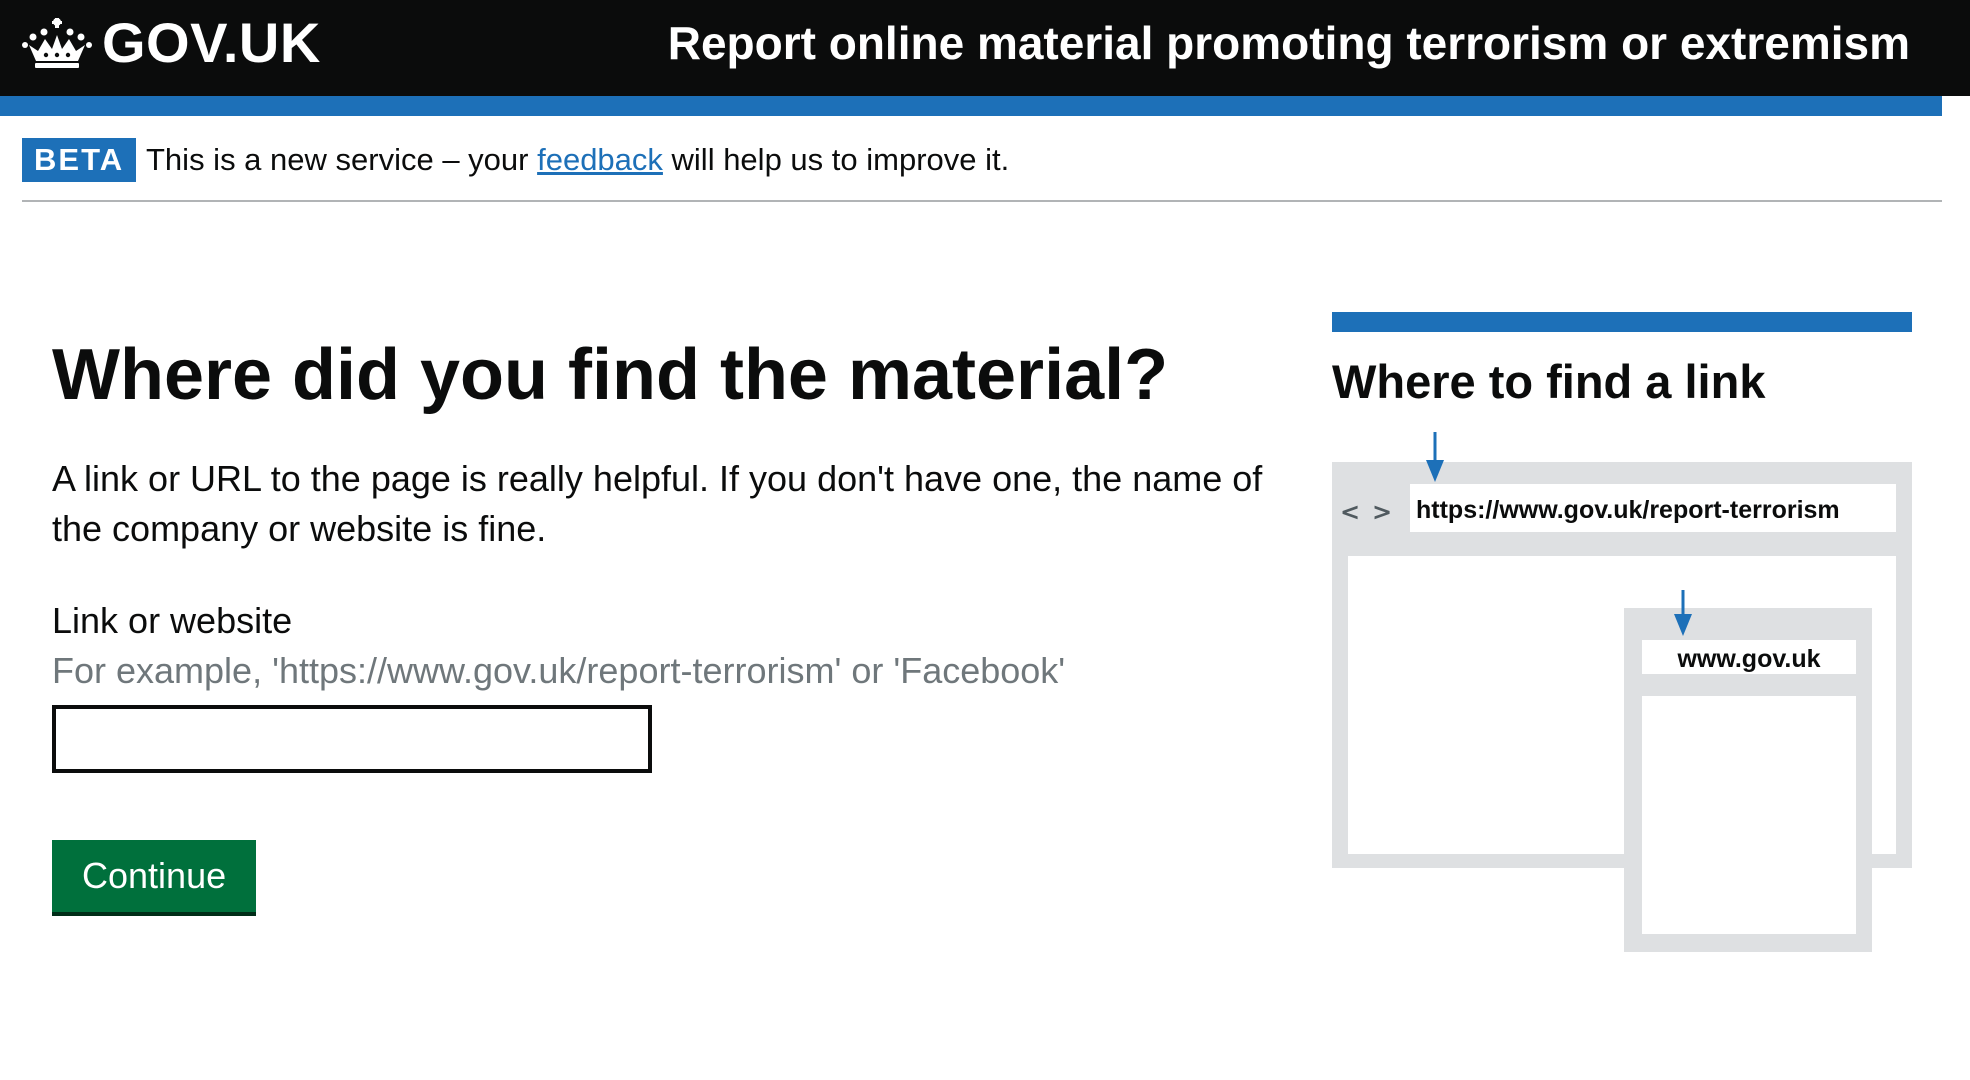 The width and height of the screenshot is (1970, 1080). I want to click on phase-text-before: This is a new service – your, so click(342, 159).